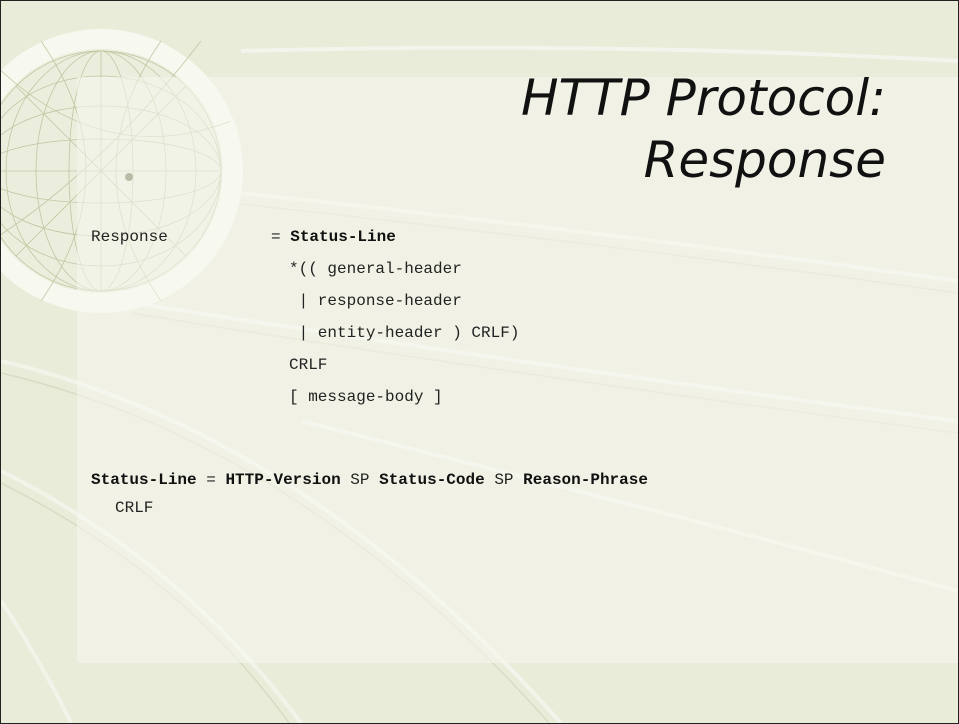 The height and width of the screenshot is (724, 959). I want to click on status-line-lhs: Status-Line, so click(144, 480).